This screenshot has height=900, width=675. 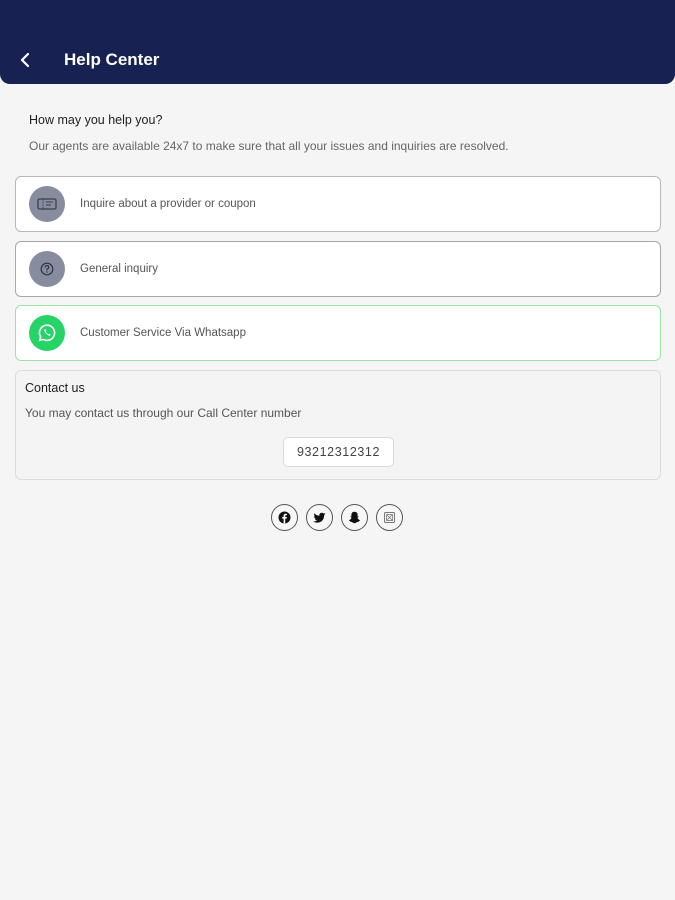 I want to click on whatsapp-icon, so click(x=47, y=333).